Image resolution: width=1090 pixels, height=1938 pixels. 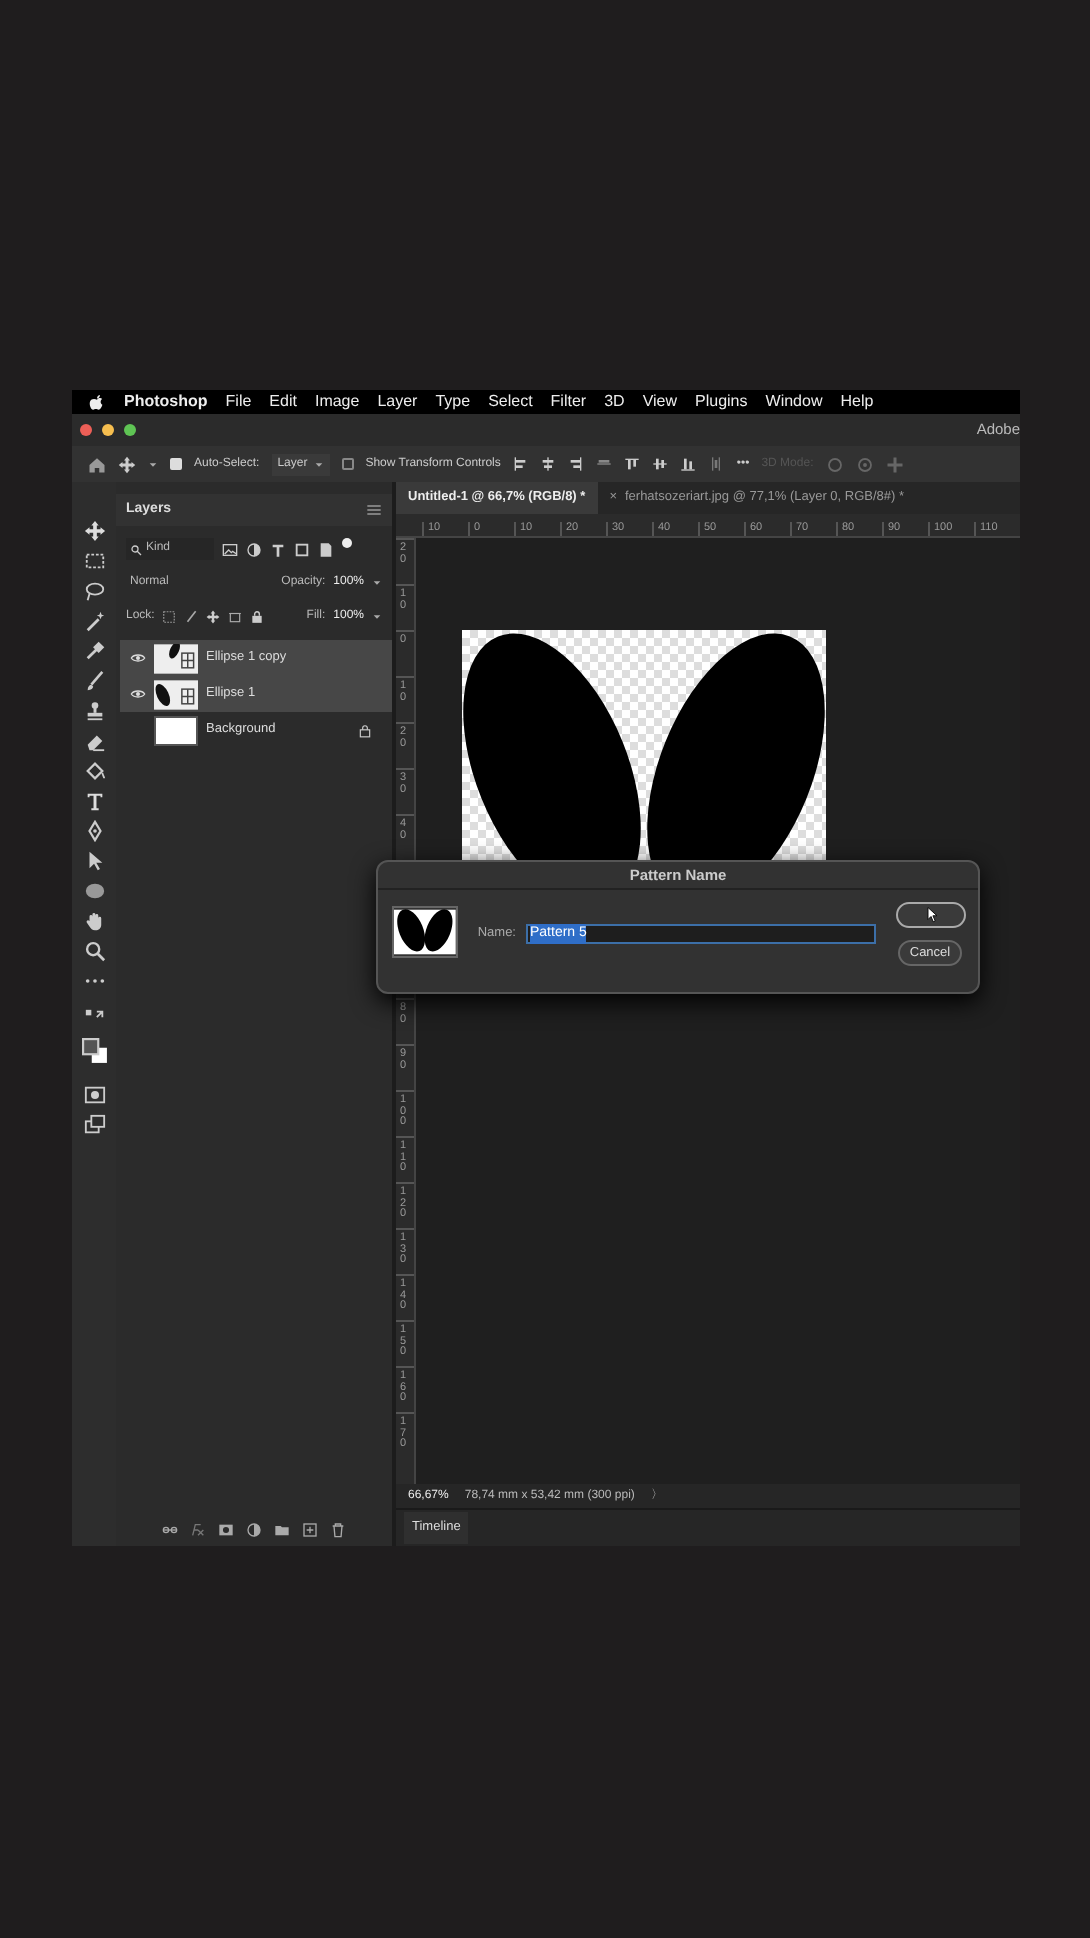 What do you see at coordinates (347, 543) in the screenshot?
I see `filter-toggle` at bounding box center [347, 543].